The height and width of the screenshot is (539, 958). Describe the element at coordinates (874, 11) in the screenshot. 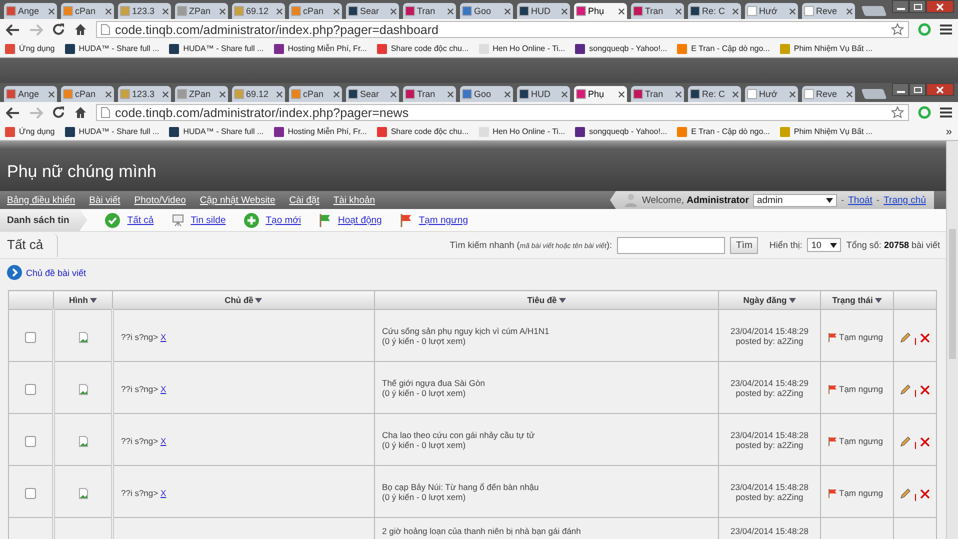

I see `new-tab-button` at that location.